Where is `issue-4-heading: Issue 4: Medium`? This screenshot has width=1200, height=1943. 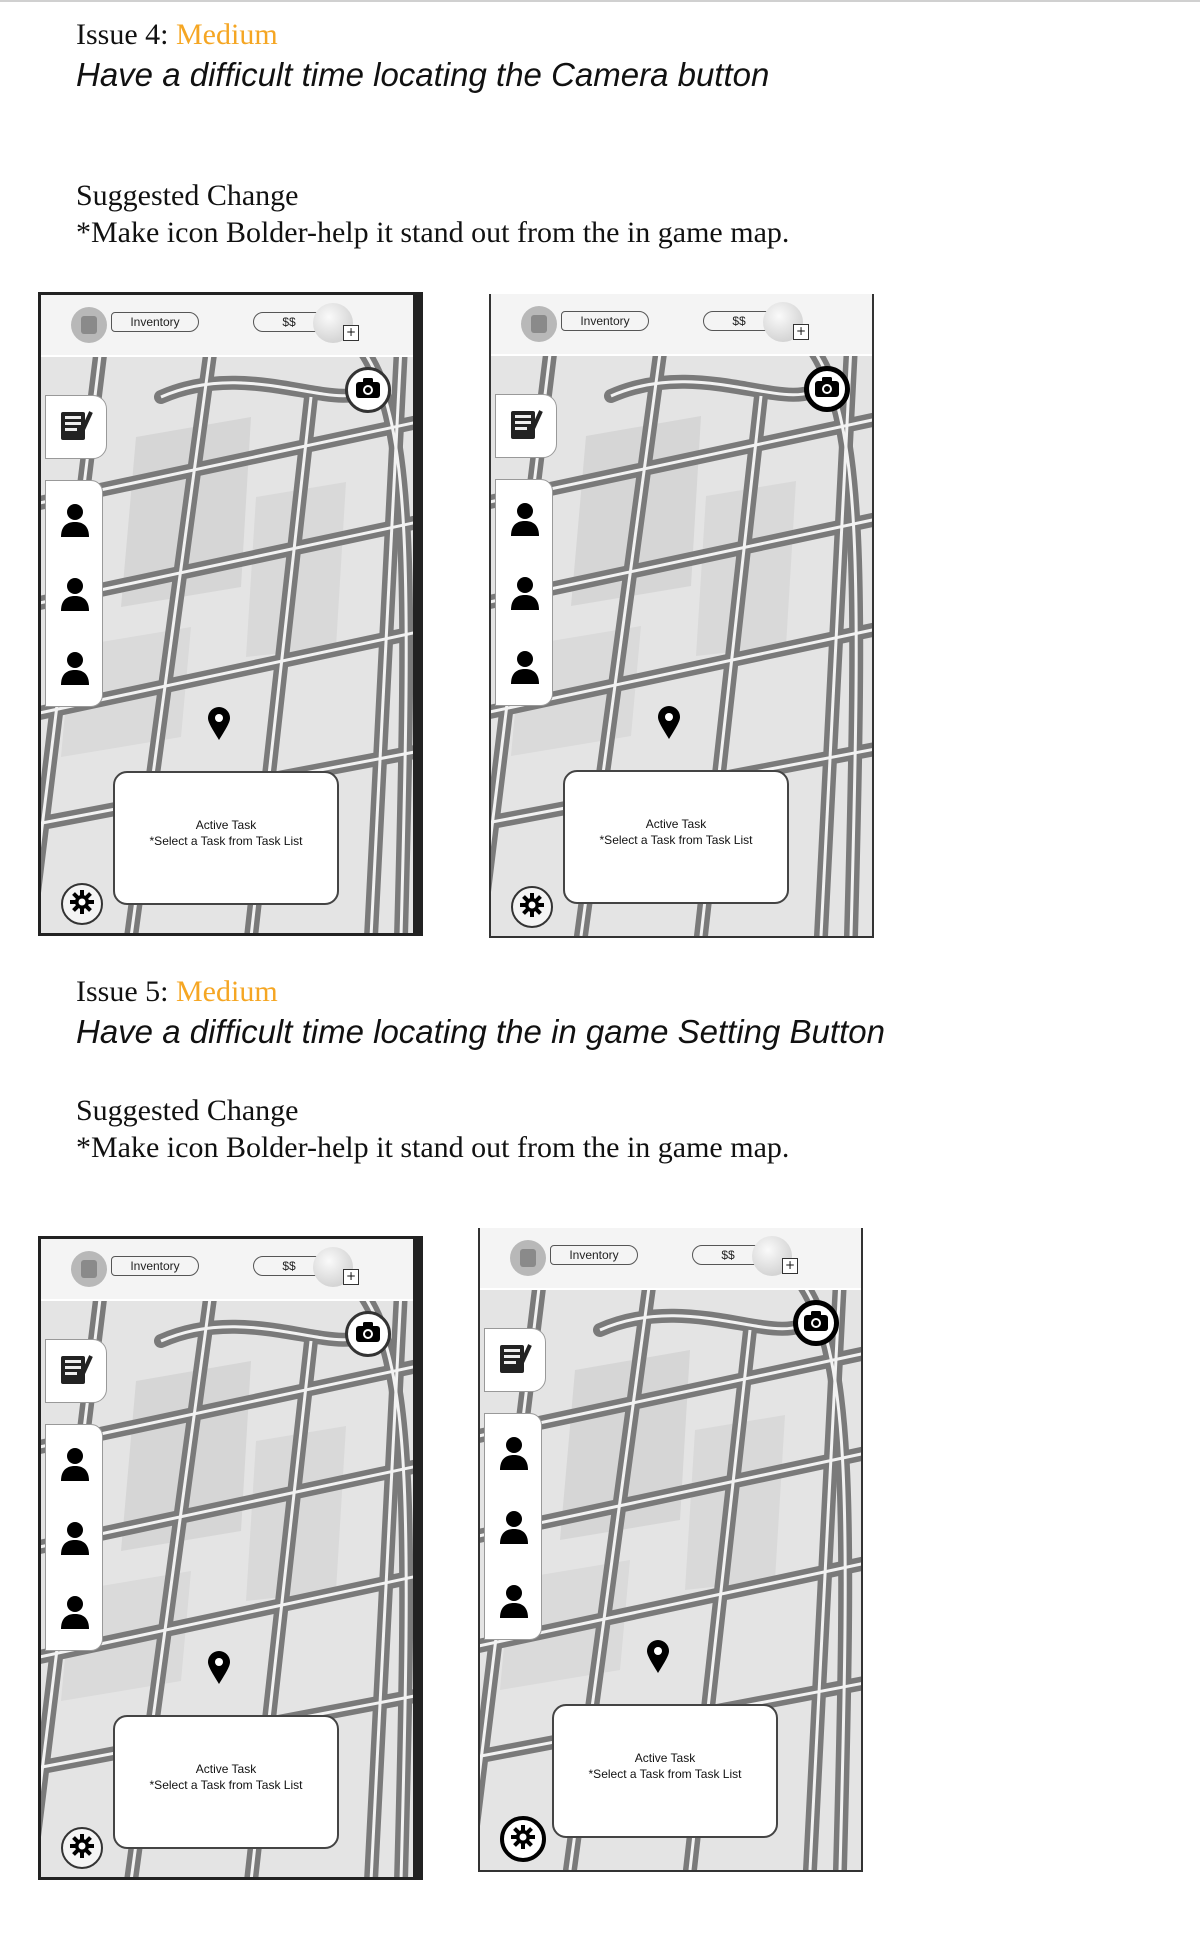
issue-4-heading: Issue 4: Medium is located at coordinates (177, 35).